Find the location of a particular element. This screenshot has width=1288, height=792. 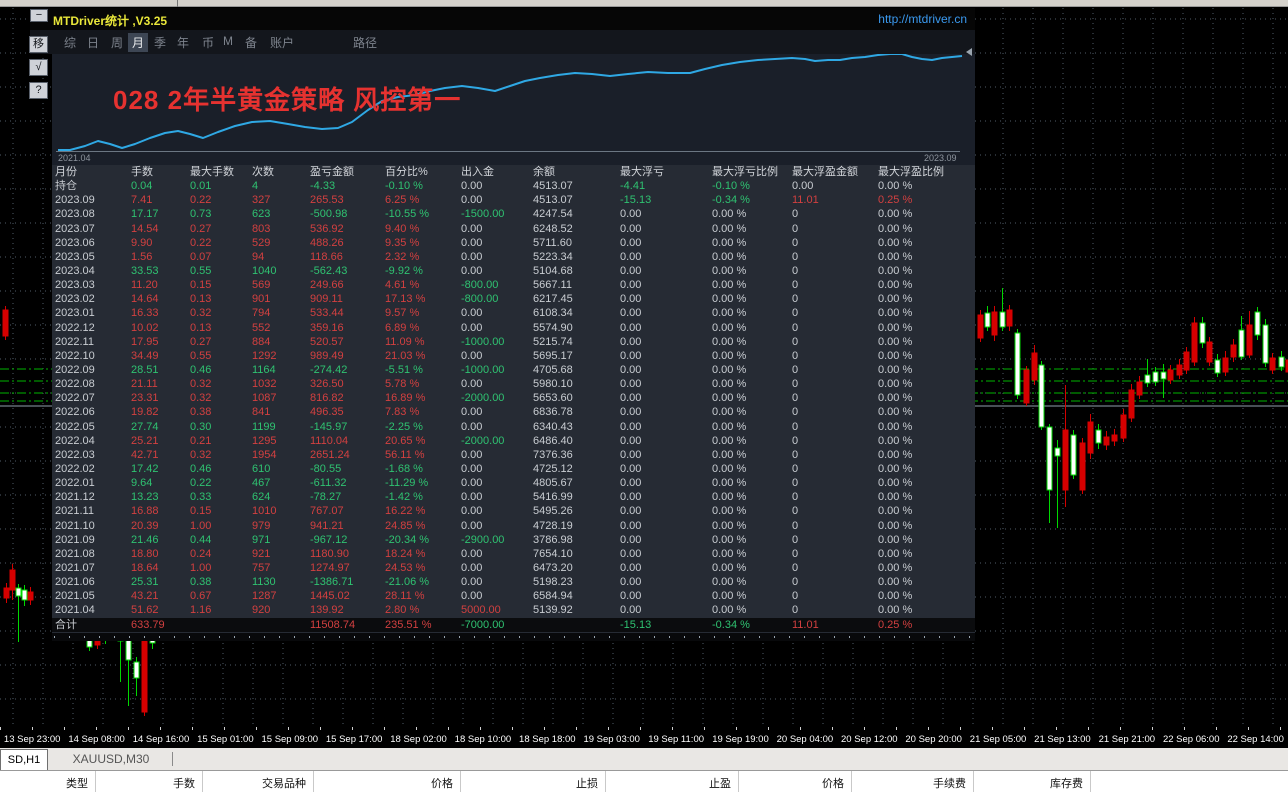

menu-item-5: 季 is located at coordinates (160, 42).